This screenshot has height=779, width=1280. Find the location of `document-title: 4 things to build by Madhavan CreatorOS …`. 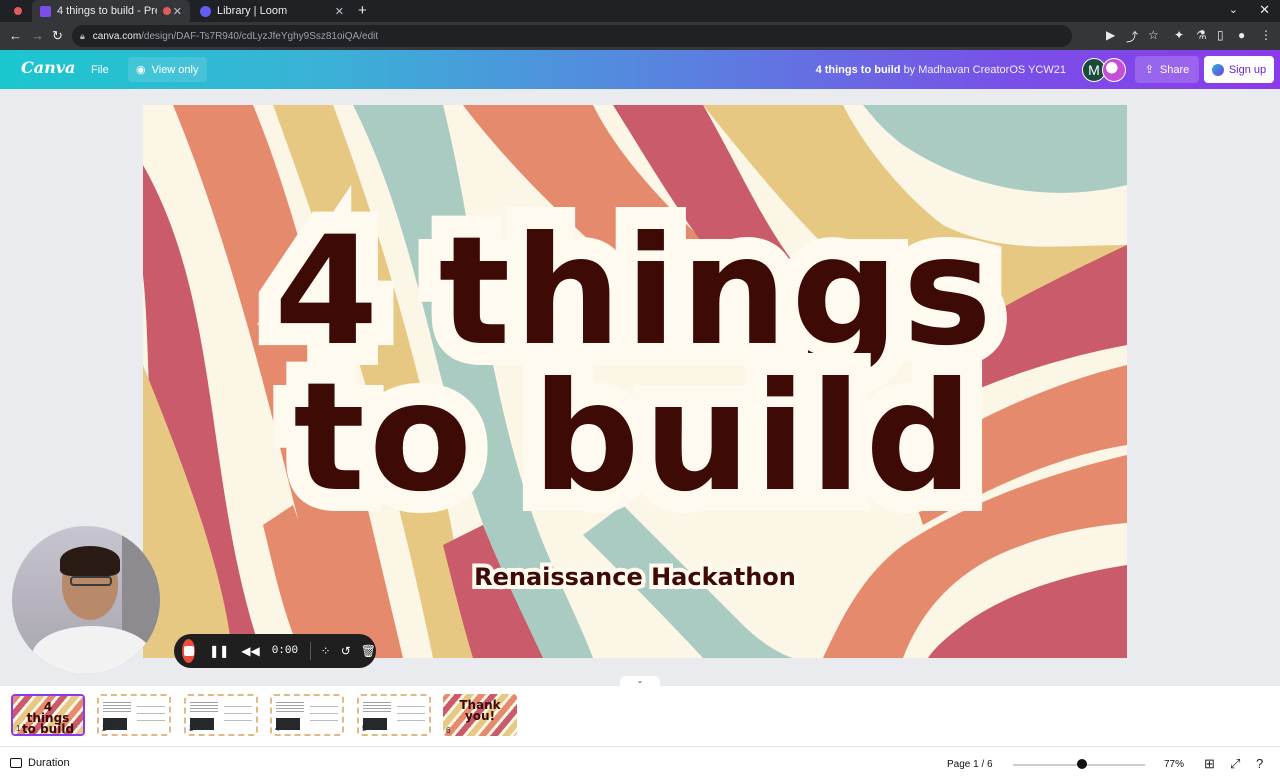

document-title: 4 things to build by Madhavan CreatorOS … is located at coordinates (941, 70).